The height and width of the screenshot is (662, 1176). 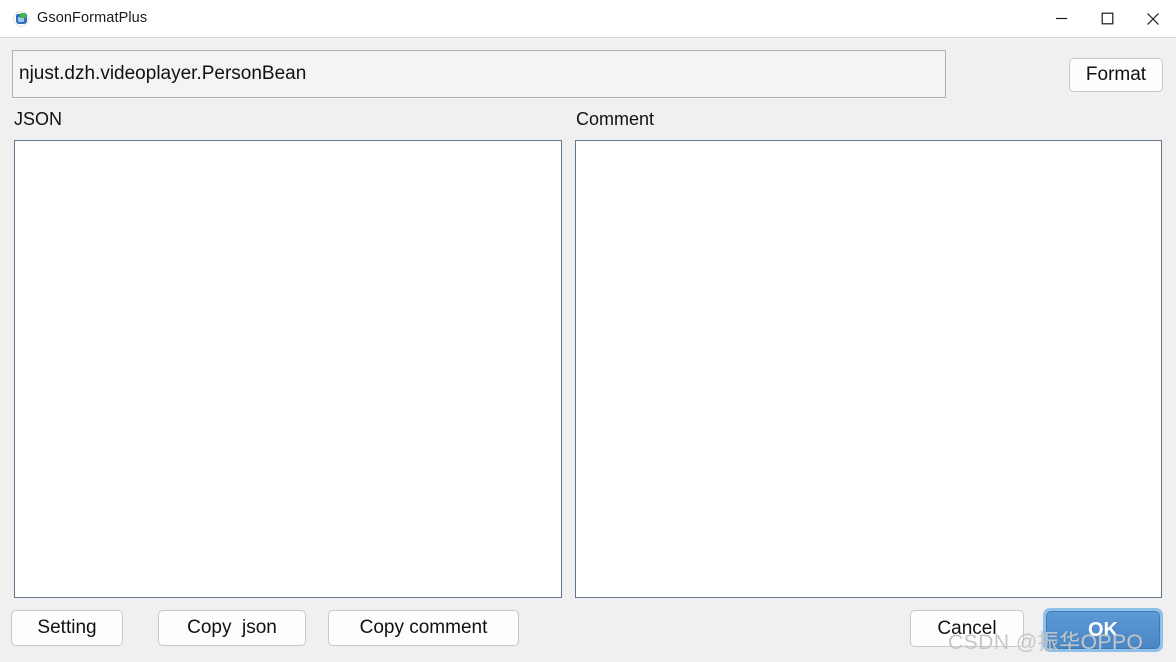 I want to click on format-button: Format, so click(x=1116, y=75).